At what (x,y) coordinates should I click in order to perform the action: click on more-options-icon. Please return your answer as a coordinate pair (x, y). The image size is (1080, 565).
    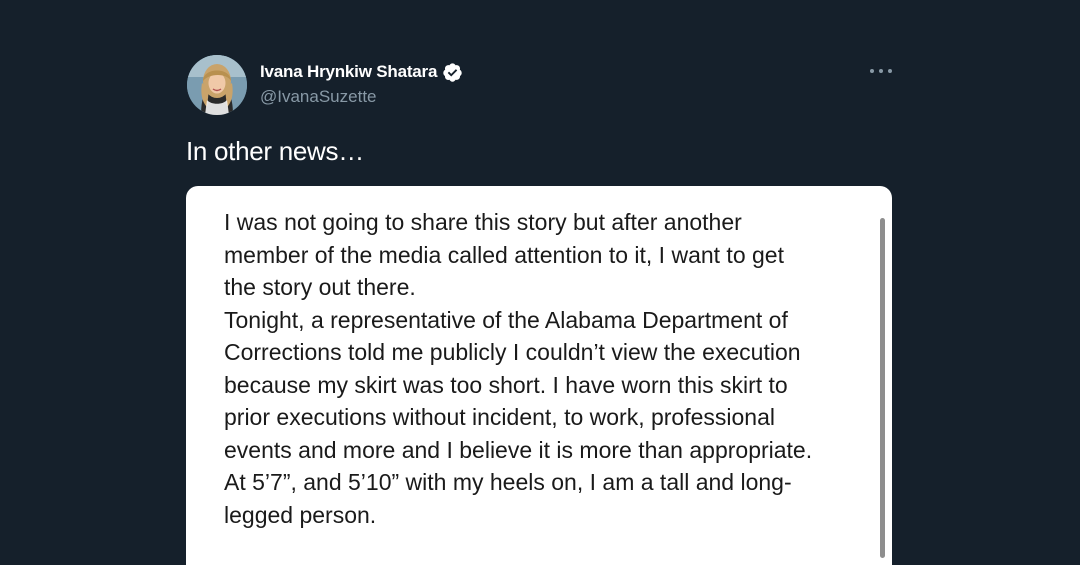
    Looking at the image, I should click on (881, 71).